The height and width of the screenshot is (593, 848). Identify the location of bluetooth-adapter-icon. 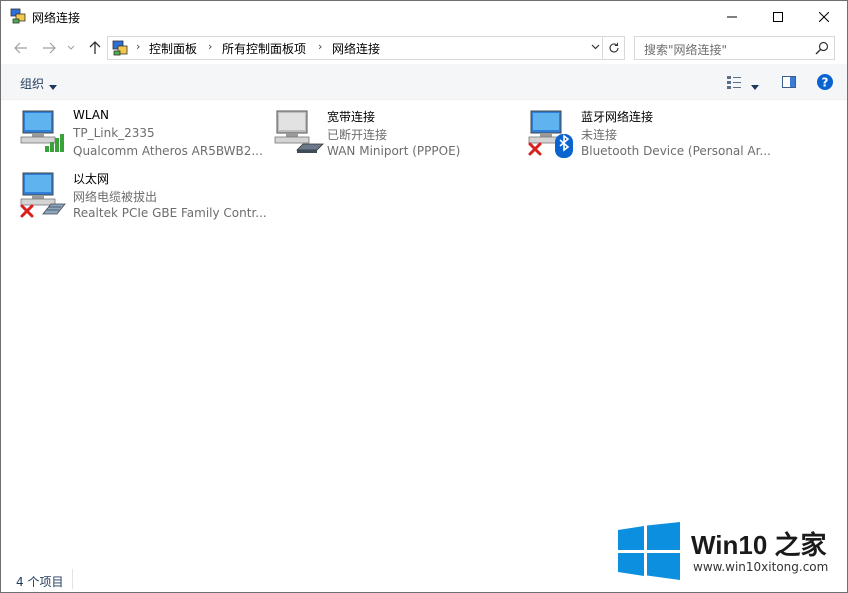
(553, 134).